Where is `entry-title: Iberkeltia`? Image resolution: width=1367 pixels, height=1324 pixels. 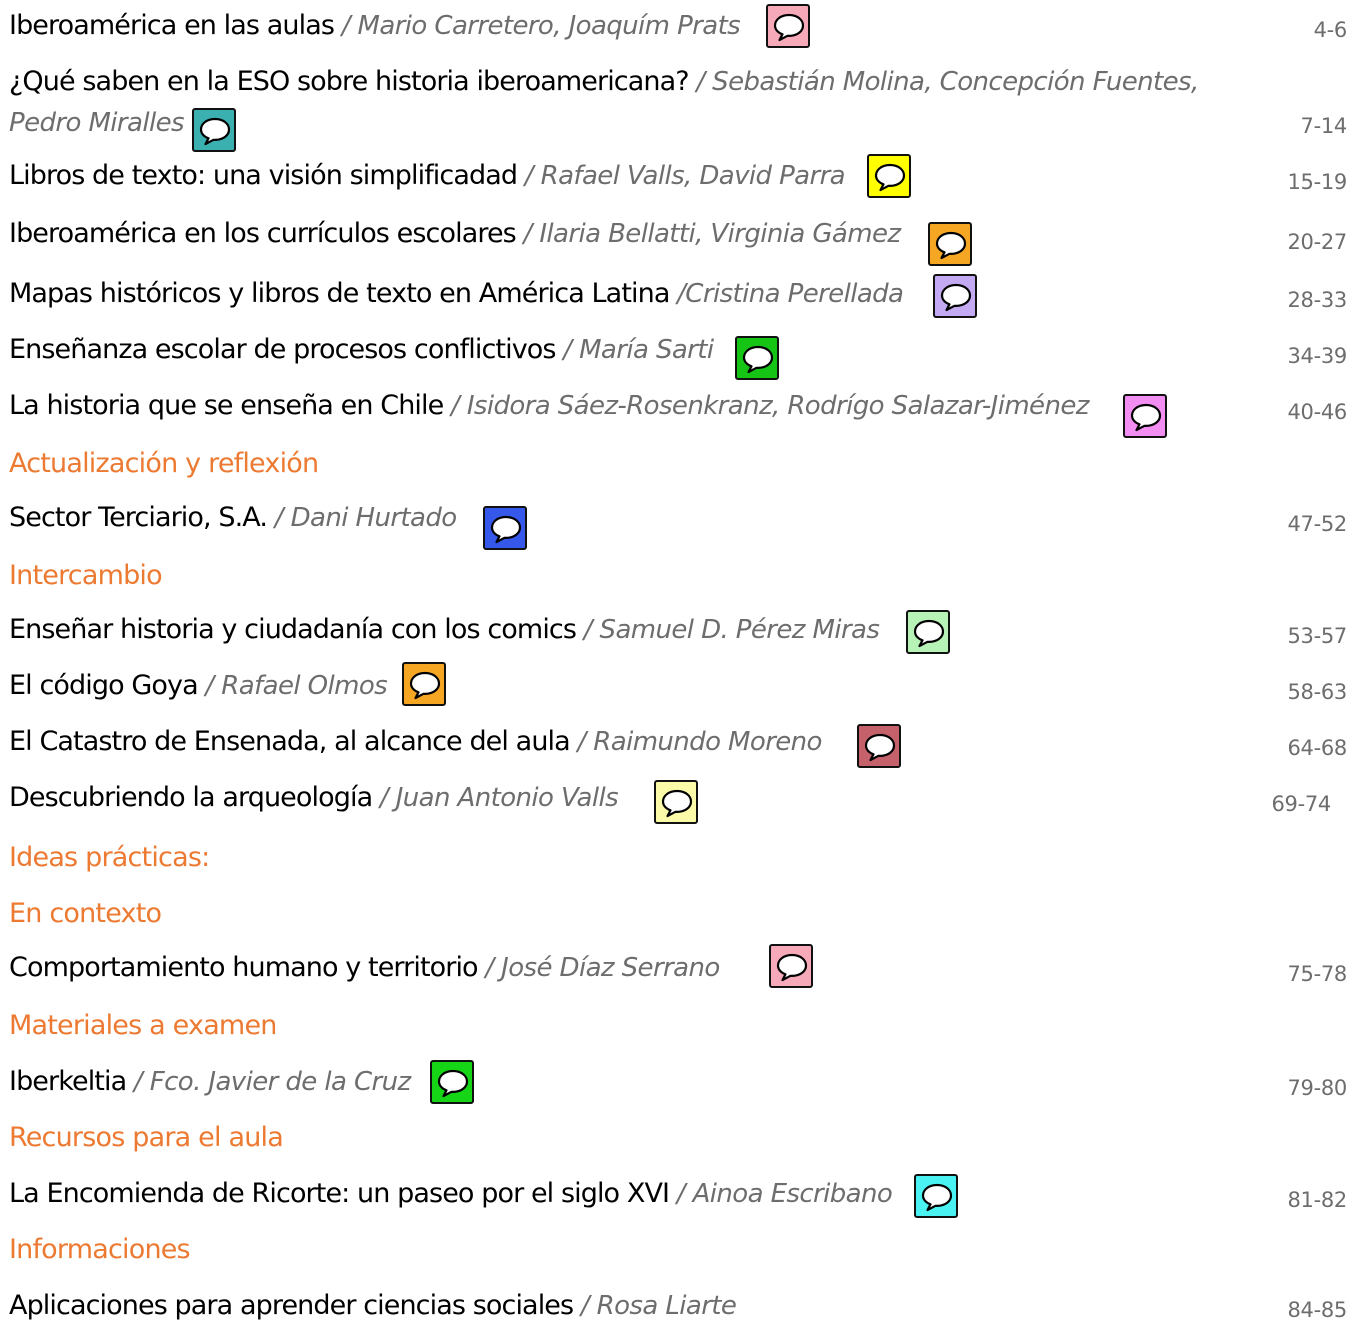 entry-title: Iberkeltia is located at coordinates (68, 1081).